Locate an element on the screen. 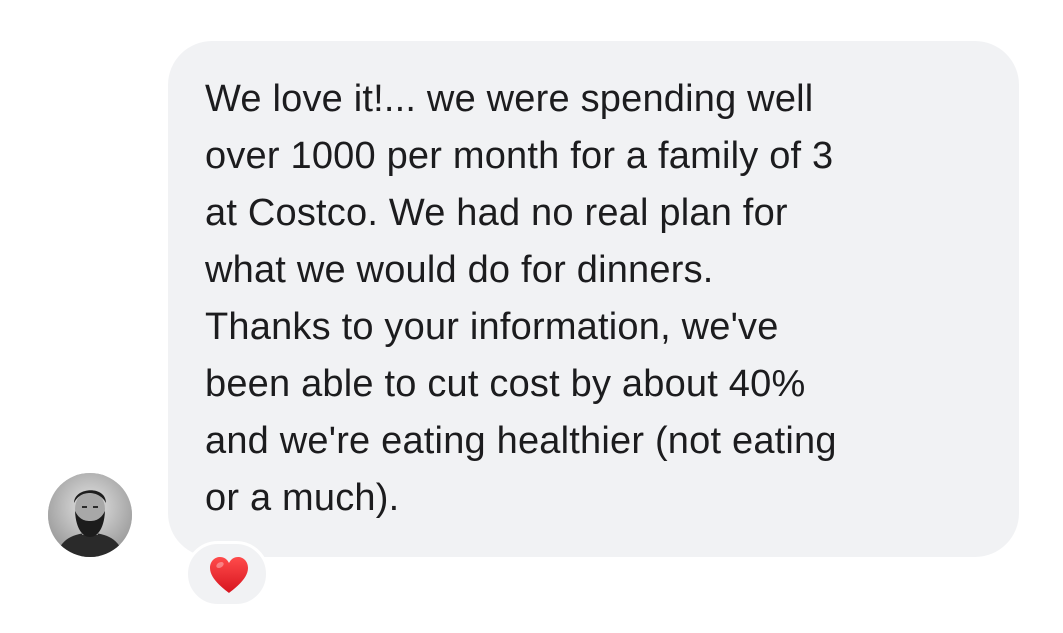 The image size is (1063, 633). person-avatar-icon is located at coordinates (90, 515).